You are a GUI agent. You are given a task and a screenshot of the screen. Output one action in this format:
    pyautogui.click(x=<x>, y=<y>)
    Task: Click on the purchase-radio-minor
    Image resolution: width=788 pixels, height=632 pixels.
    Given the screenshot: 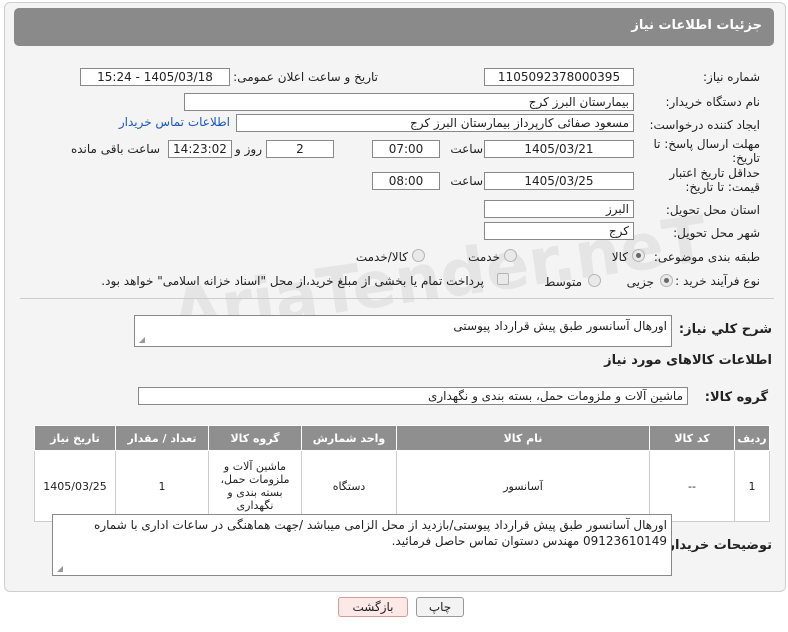 What is the action you would take?
    pyautogui.click(x=666, y=280)
    